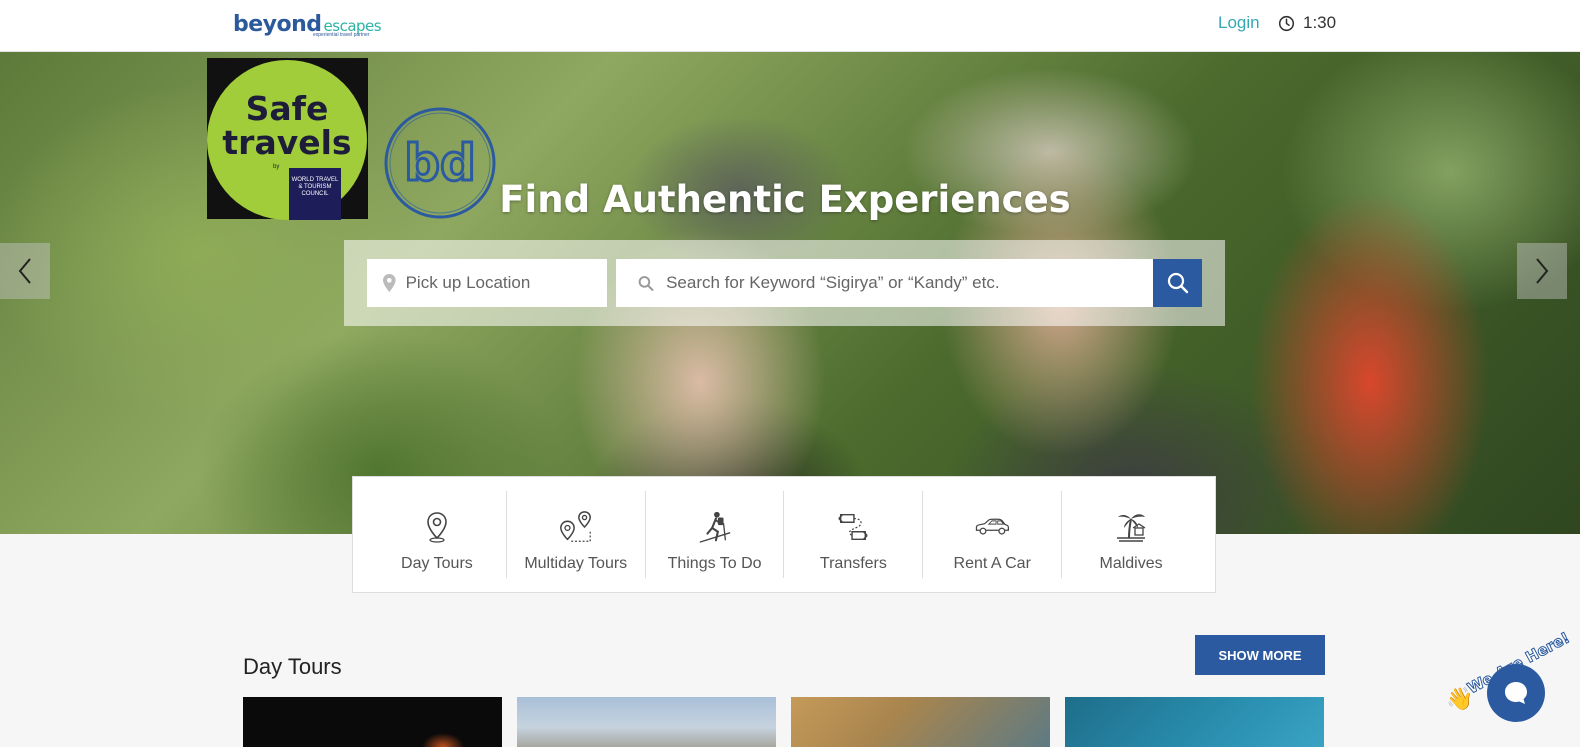 The image size is (1580, 747). Describe the element at coordinates (1460, 698) in the screenshot. I see `waving-hand-icon: 👋` at that location.